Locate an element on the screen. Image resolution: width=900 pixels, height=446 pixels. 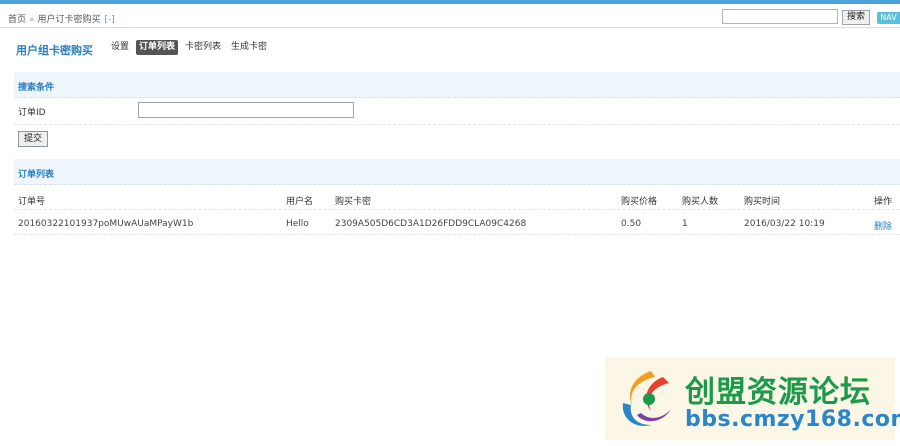
orders-section-header: 订单列表 is located at coordinates (457, 172).